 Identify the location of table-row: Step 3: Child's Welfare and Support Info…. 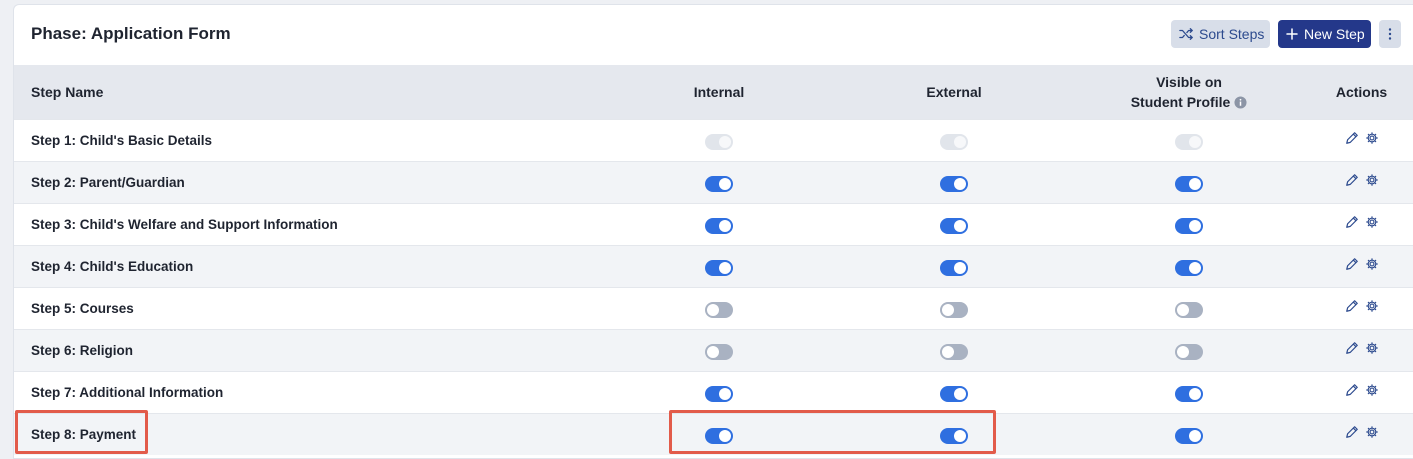
(713, 224).